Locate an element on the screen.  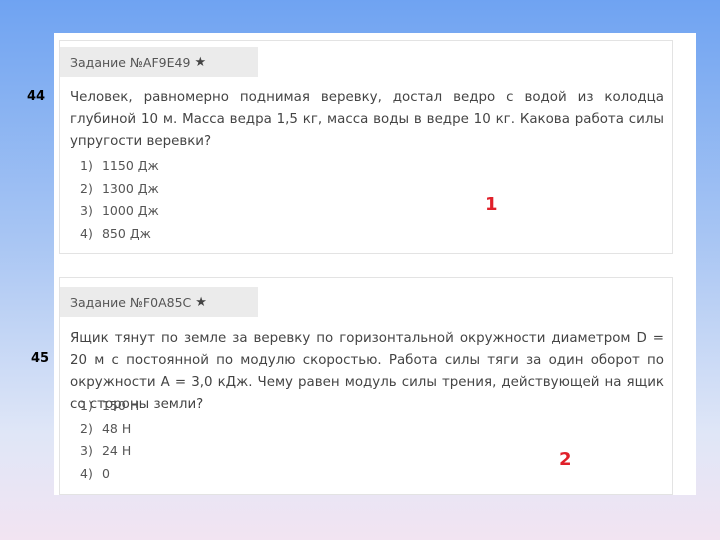
option-1-1: 1) 1150 Дж is located at coordinates (119, 165).